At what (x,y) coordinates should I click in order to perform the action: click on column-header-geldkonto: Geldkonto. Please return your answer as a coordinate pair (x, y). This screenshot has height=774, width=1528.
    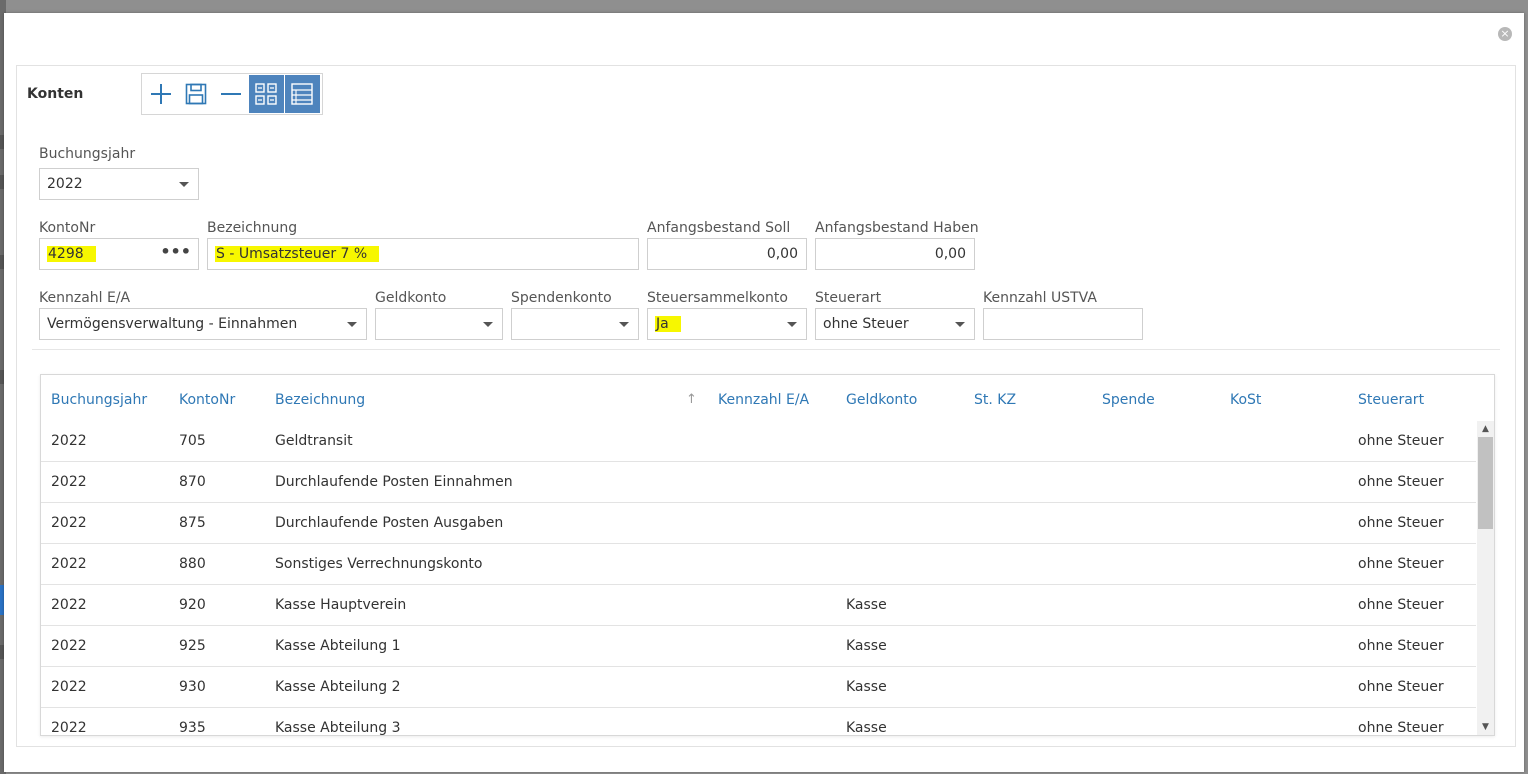
    Looking at the image, I should click on (881, 400).